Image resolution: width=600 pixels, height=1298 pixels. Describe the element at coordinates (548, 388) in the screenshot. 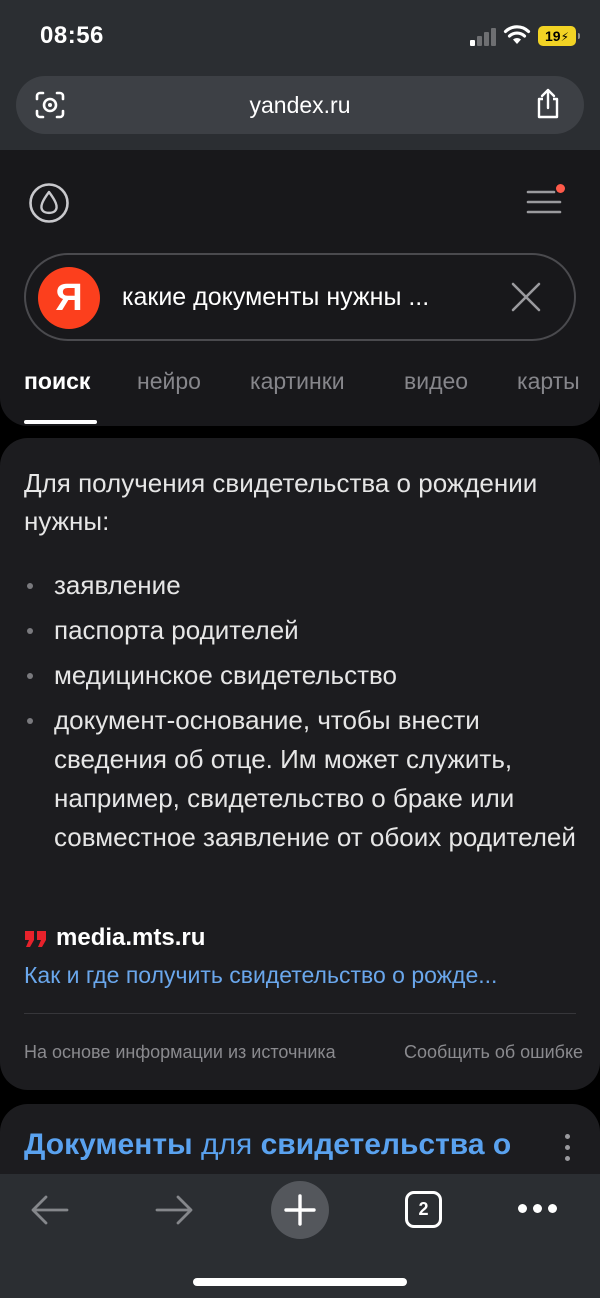

I see `tab-maps: карты` at that location.